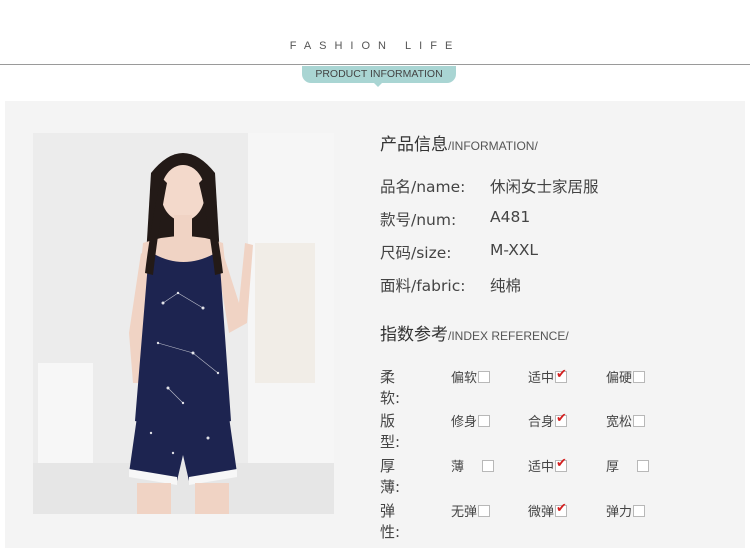  I want to click on option-hard: 偏硬, so click(626, 376).